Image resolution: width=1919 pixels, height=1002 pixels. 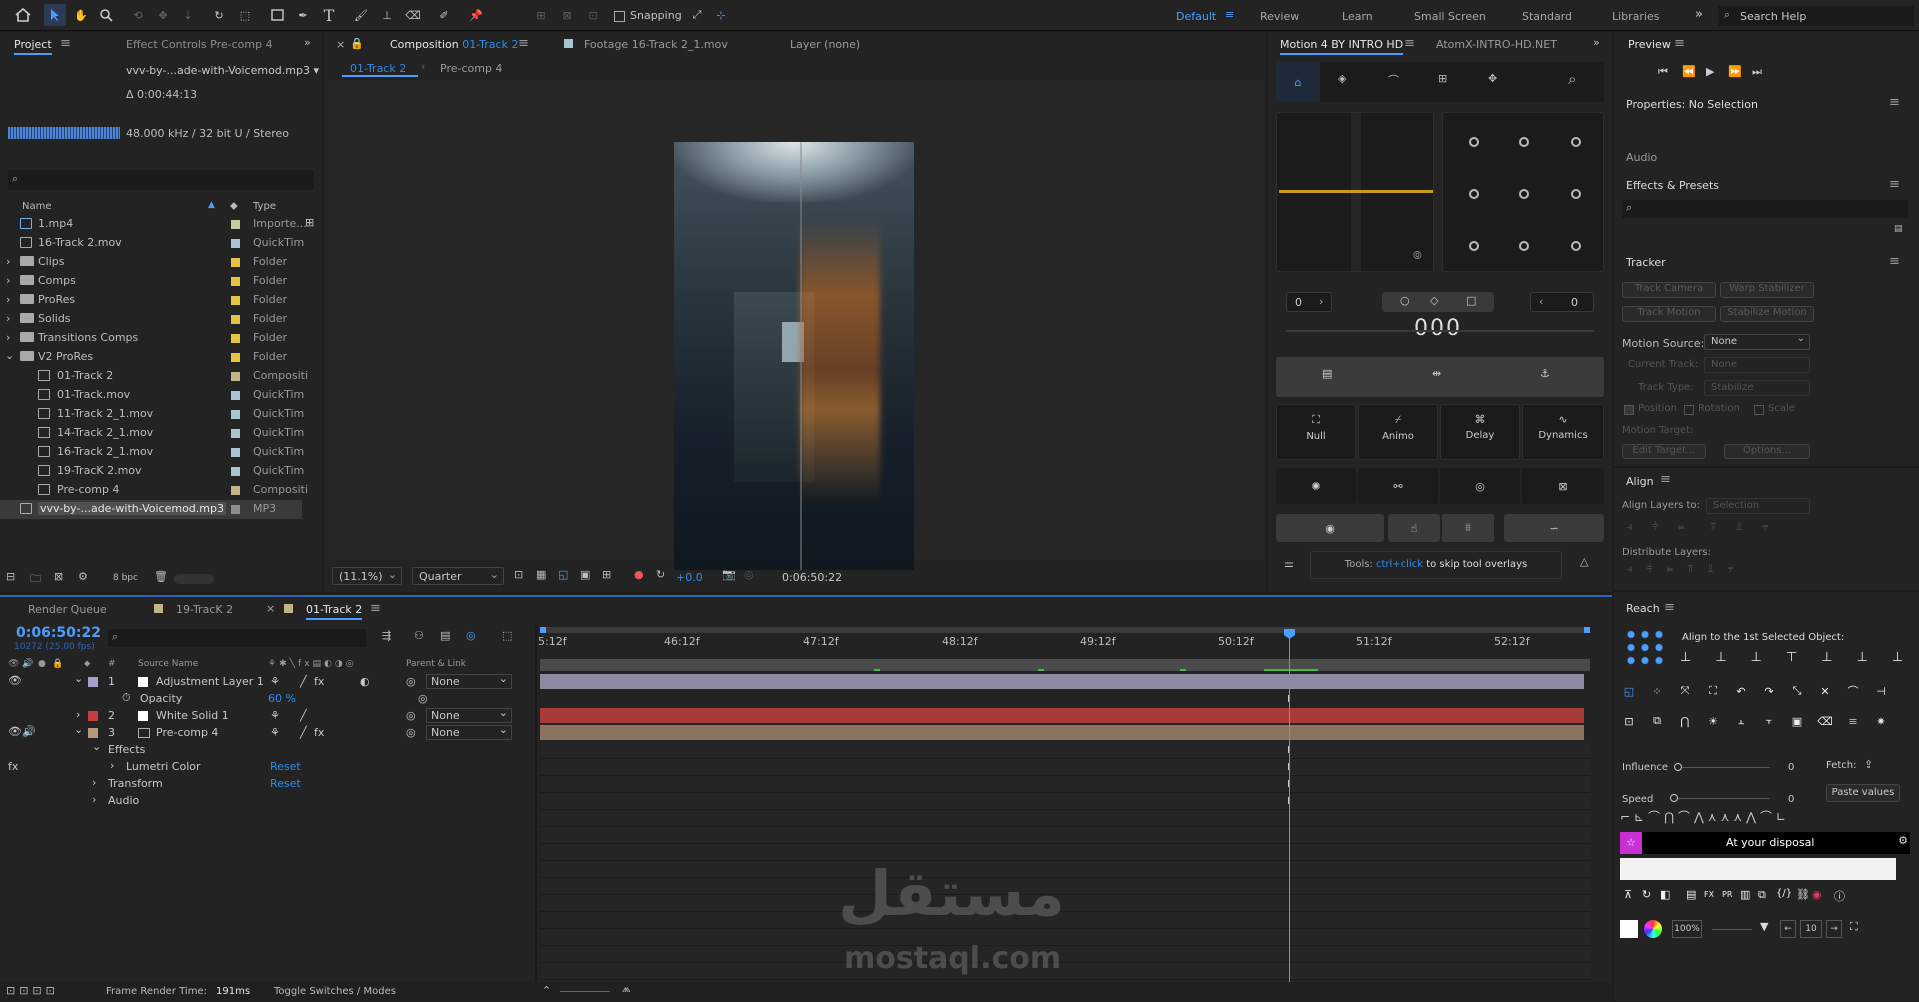 What do you see at coordinates (1316, 432) in the screenshot?
I see `null-button: ⛶ Null` at bounding box center [1316, 432].